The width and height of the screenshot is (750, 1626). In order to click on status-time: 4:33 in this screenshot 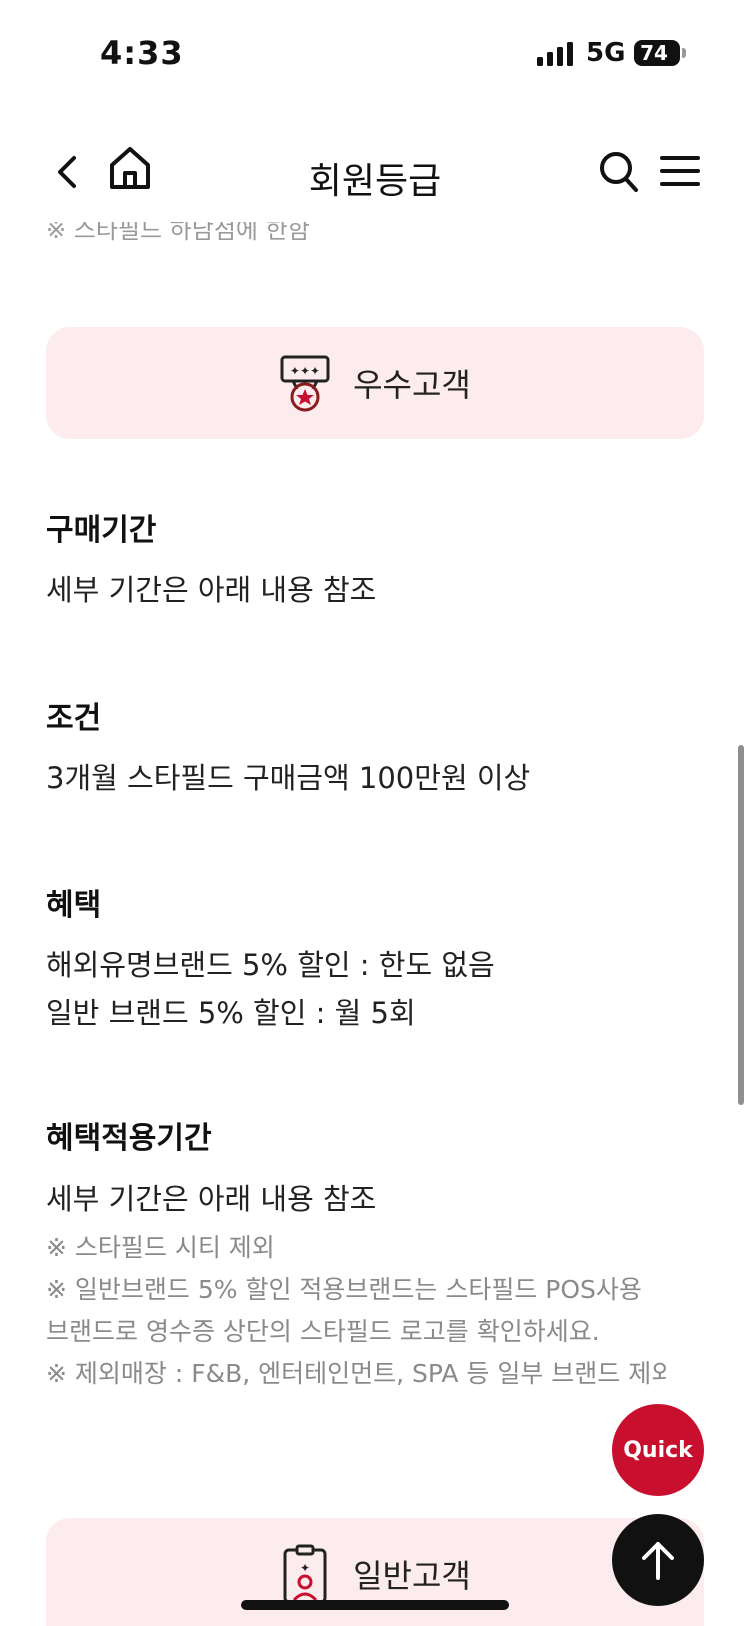, I will do `click(142, 53)`.